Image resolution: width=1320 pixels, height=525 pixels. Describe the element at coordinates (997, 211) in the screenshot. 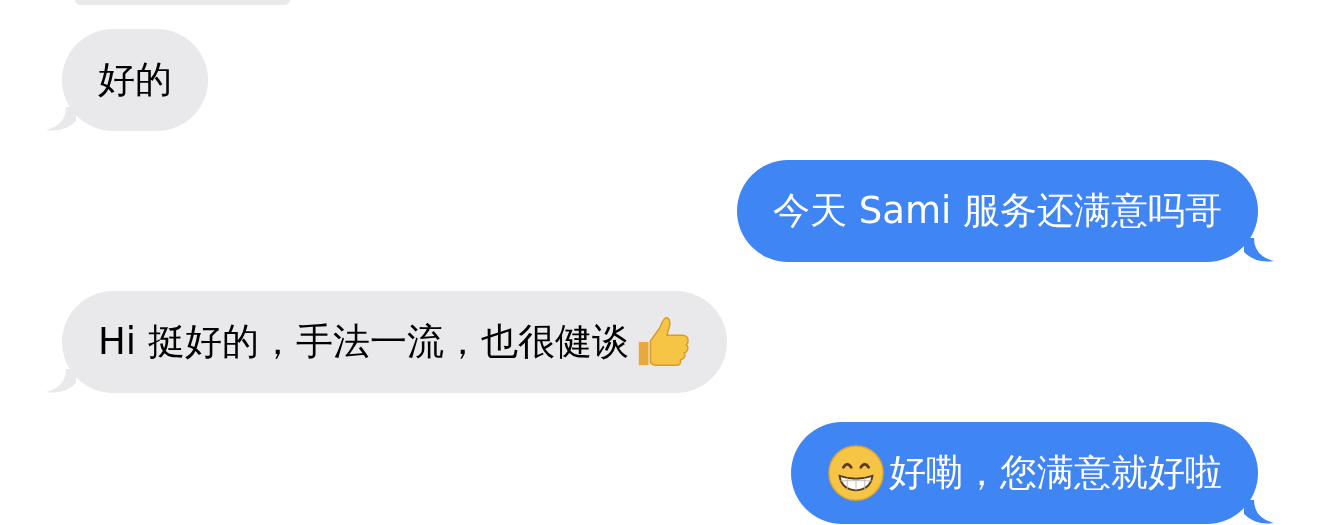

I see `message-text: 今天 Sami 服务还满意吗哥` at that location.